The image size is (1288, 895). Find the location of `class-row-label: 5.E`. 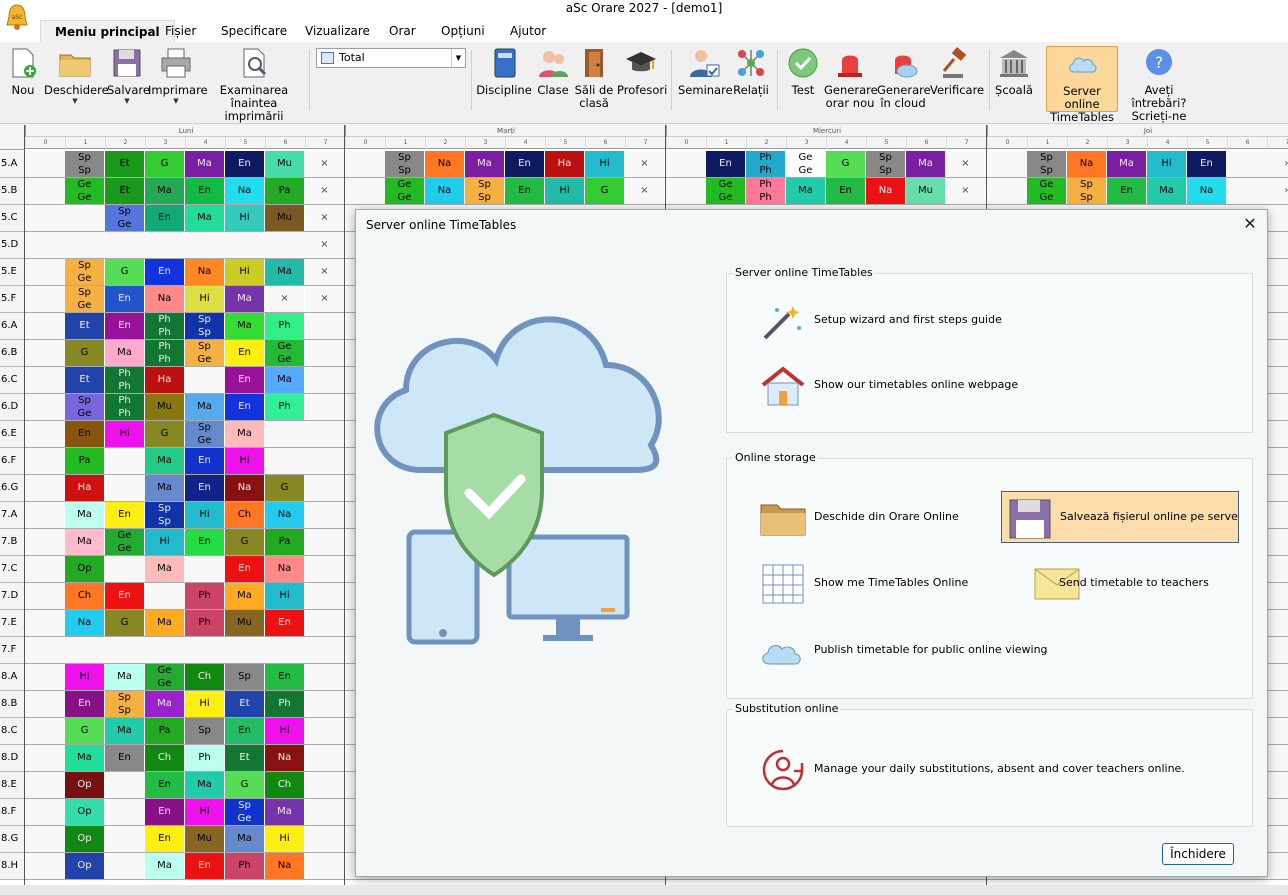

class-row-label: 5.E is located at coordinates (12, 272).